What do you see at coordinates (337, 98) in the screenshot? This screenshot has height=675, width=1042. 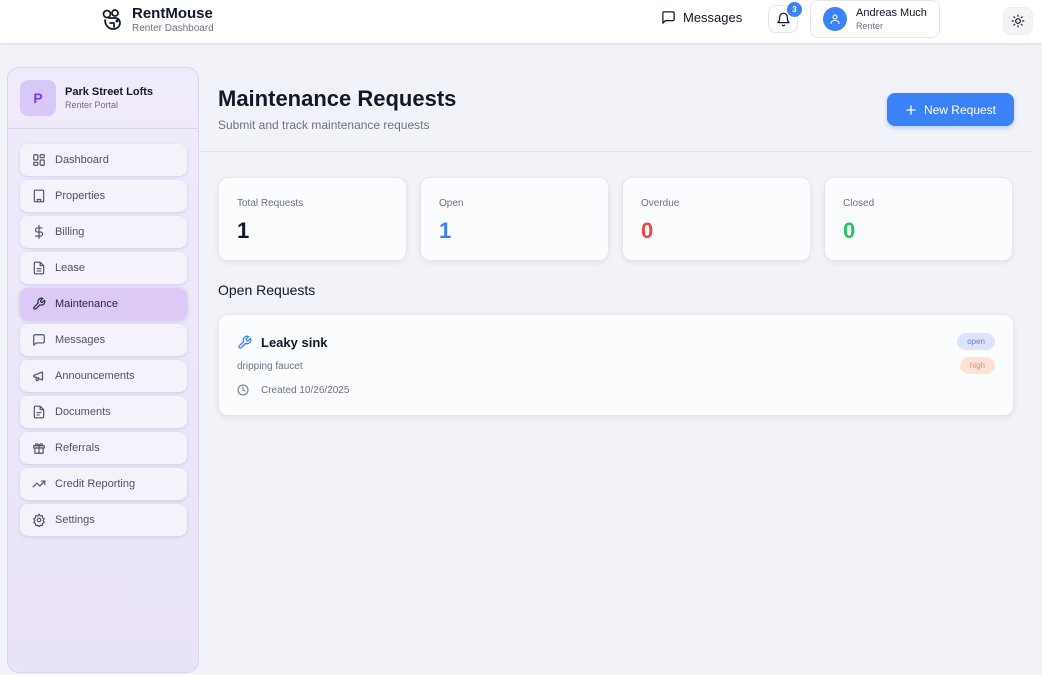 I see `page-title: Maintenance Requests` at bounding box center [337, 98].